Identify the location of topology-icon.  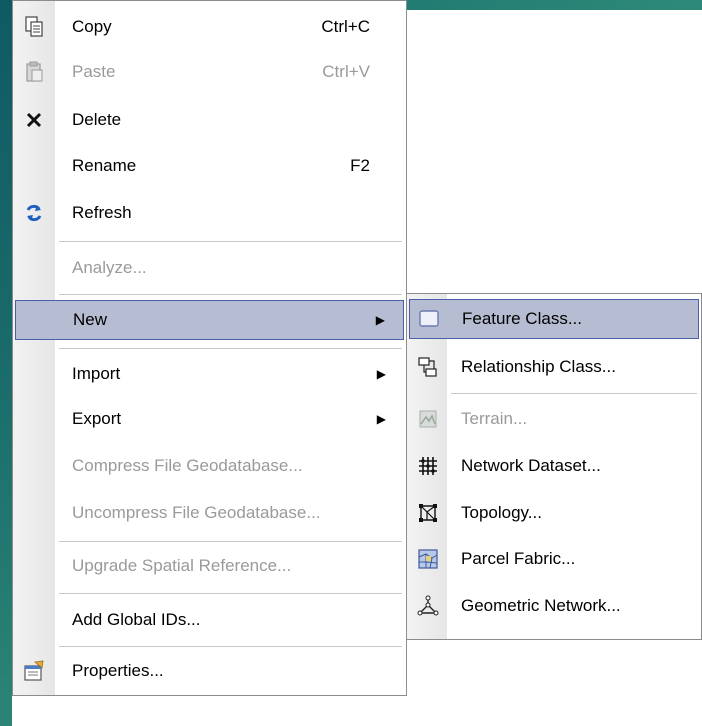
(428, 513).